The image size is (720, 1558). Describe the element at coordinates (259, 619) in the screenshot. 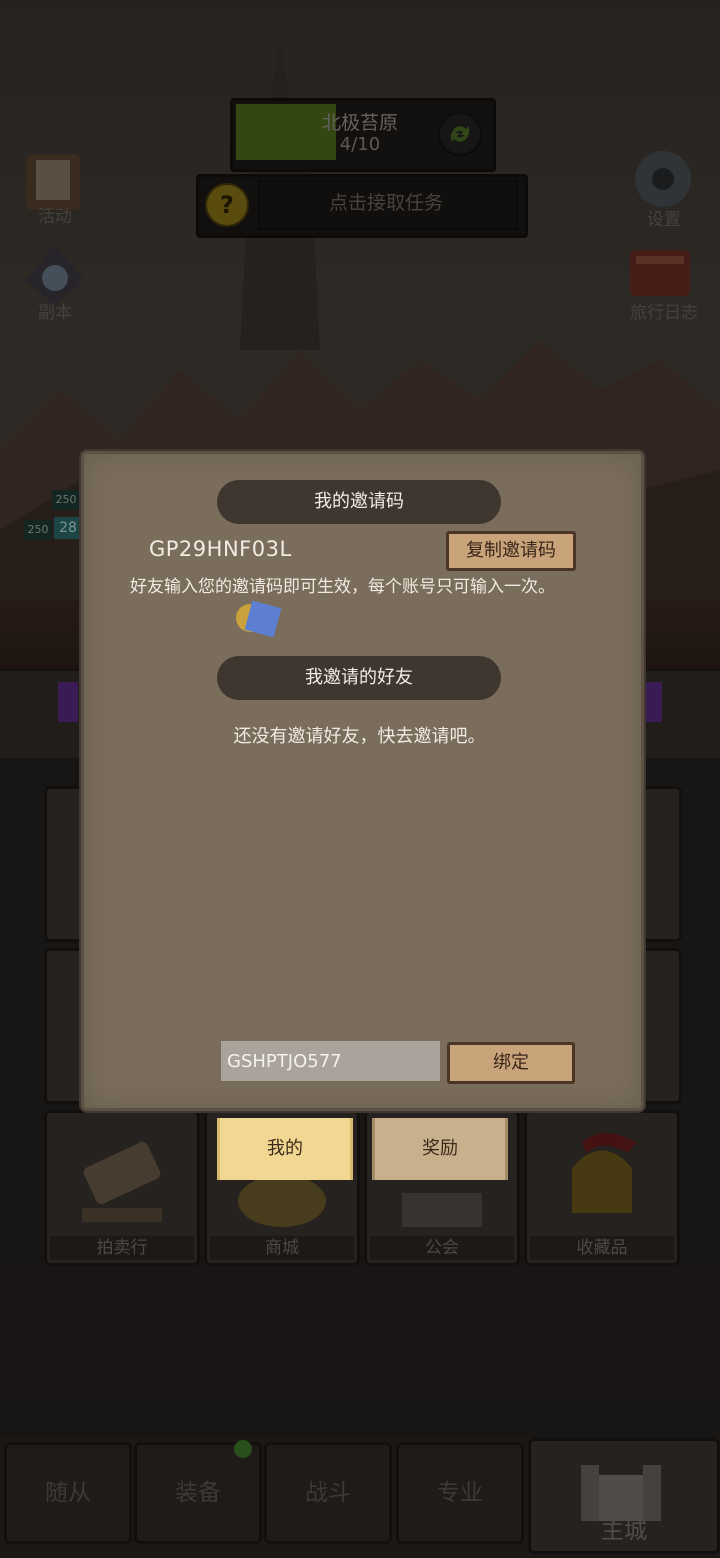

I see `grid-tile-icon` at that location.